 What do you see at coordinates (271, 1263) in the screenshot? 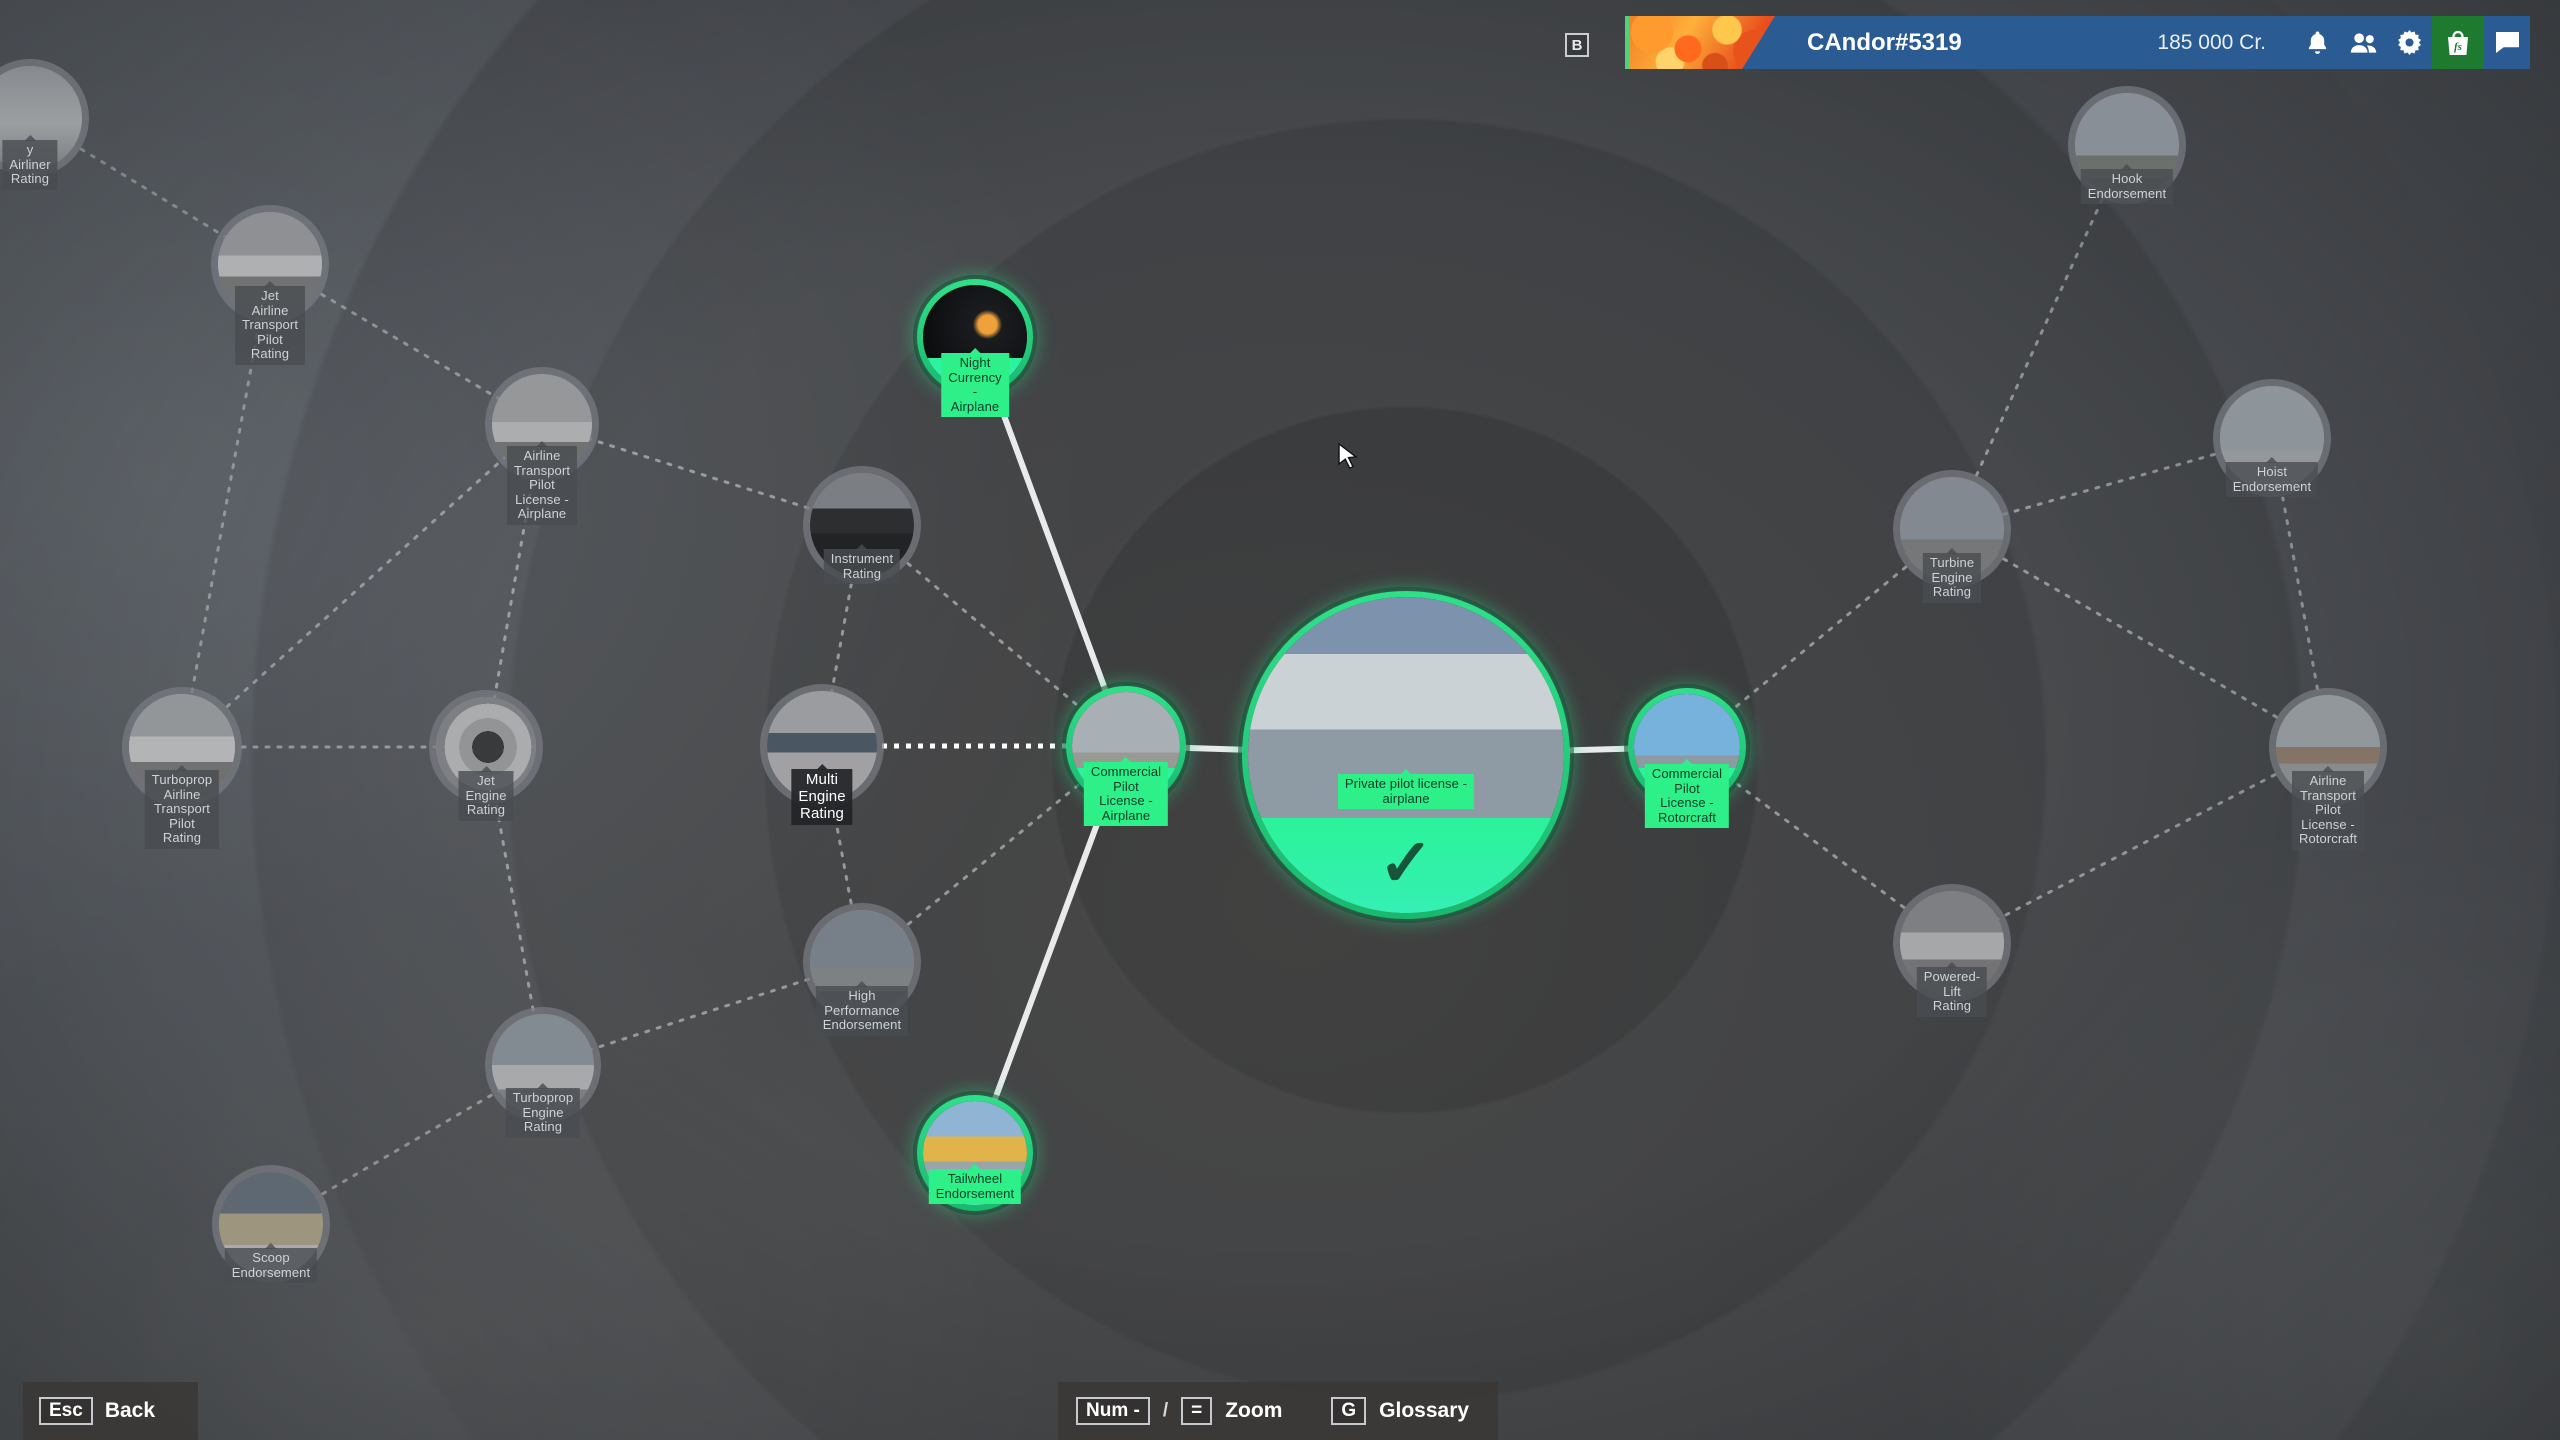
I see `node-label-scoop-endorsement: Scoop Endorsement` at bounding box center [271, 1263].